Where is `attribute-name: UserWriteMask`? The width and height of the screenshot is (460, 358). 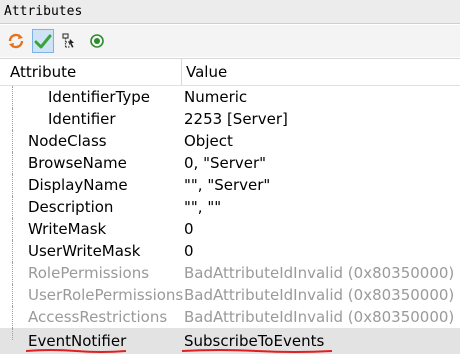 attribute-name: UserWriteMask is located at coordinates (84, 251).